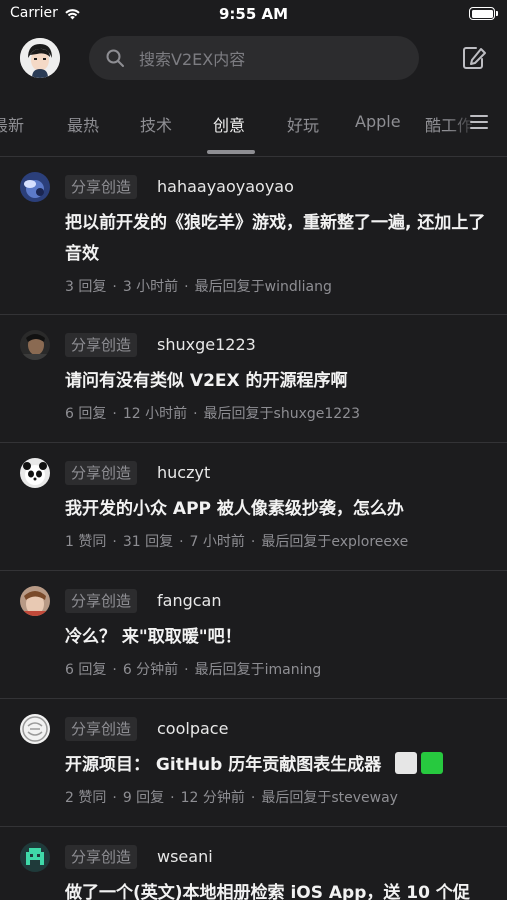 This screenshot has height=900, width=507. Describe the element at coordinates (223, 765) in the screenshot. I see `topic-title: 开源项目： GitHub 历年贡献图表生成器` at that location.